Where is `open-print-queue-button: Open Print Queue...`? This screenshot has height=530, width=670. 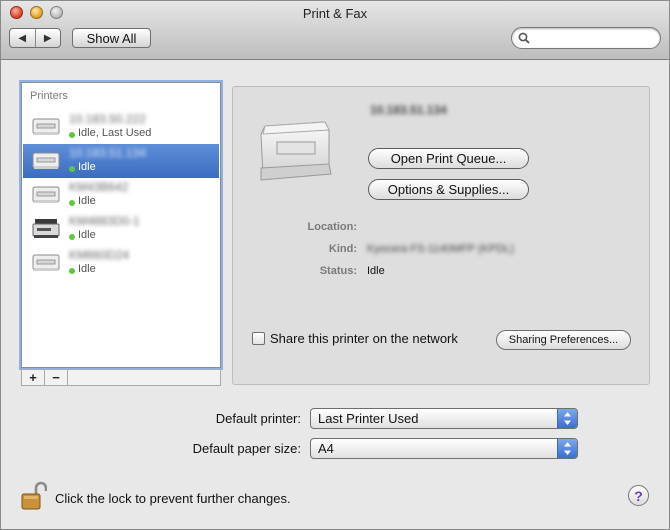 open-print-queue-button: Open Print Queue... is located at coordinates (448, 158).